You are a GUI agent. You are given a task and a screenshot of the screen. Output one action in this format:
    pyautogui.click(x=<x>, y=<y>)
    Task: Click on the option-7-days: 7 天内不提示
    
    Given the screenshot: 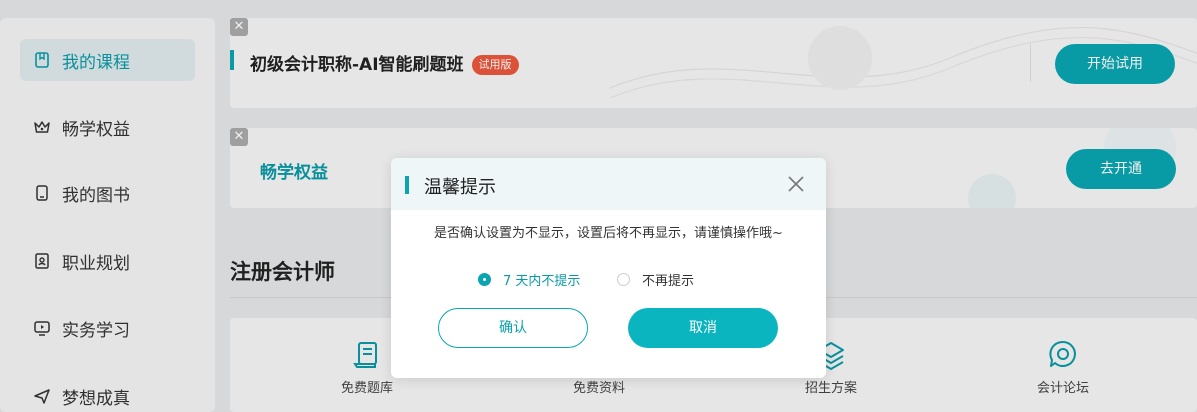 What is the action you would take?
    pyautogui.click(x=529, y=279)
    